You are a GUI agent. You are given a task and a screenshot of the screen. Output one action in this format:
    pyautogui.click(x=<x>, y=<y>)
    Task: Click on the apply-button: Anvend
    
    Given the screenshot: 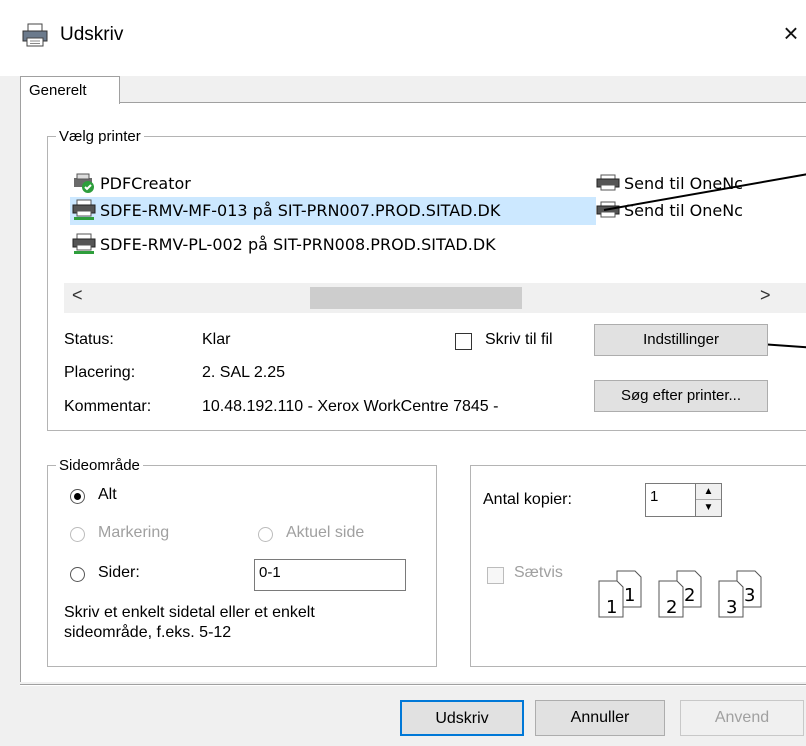 What is the action you would take?
    pyautogui.click(x=742, y=718)
    